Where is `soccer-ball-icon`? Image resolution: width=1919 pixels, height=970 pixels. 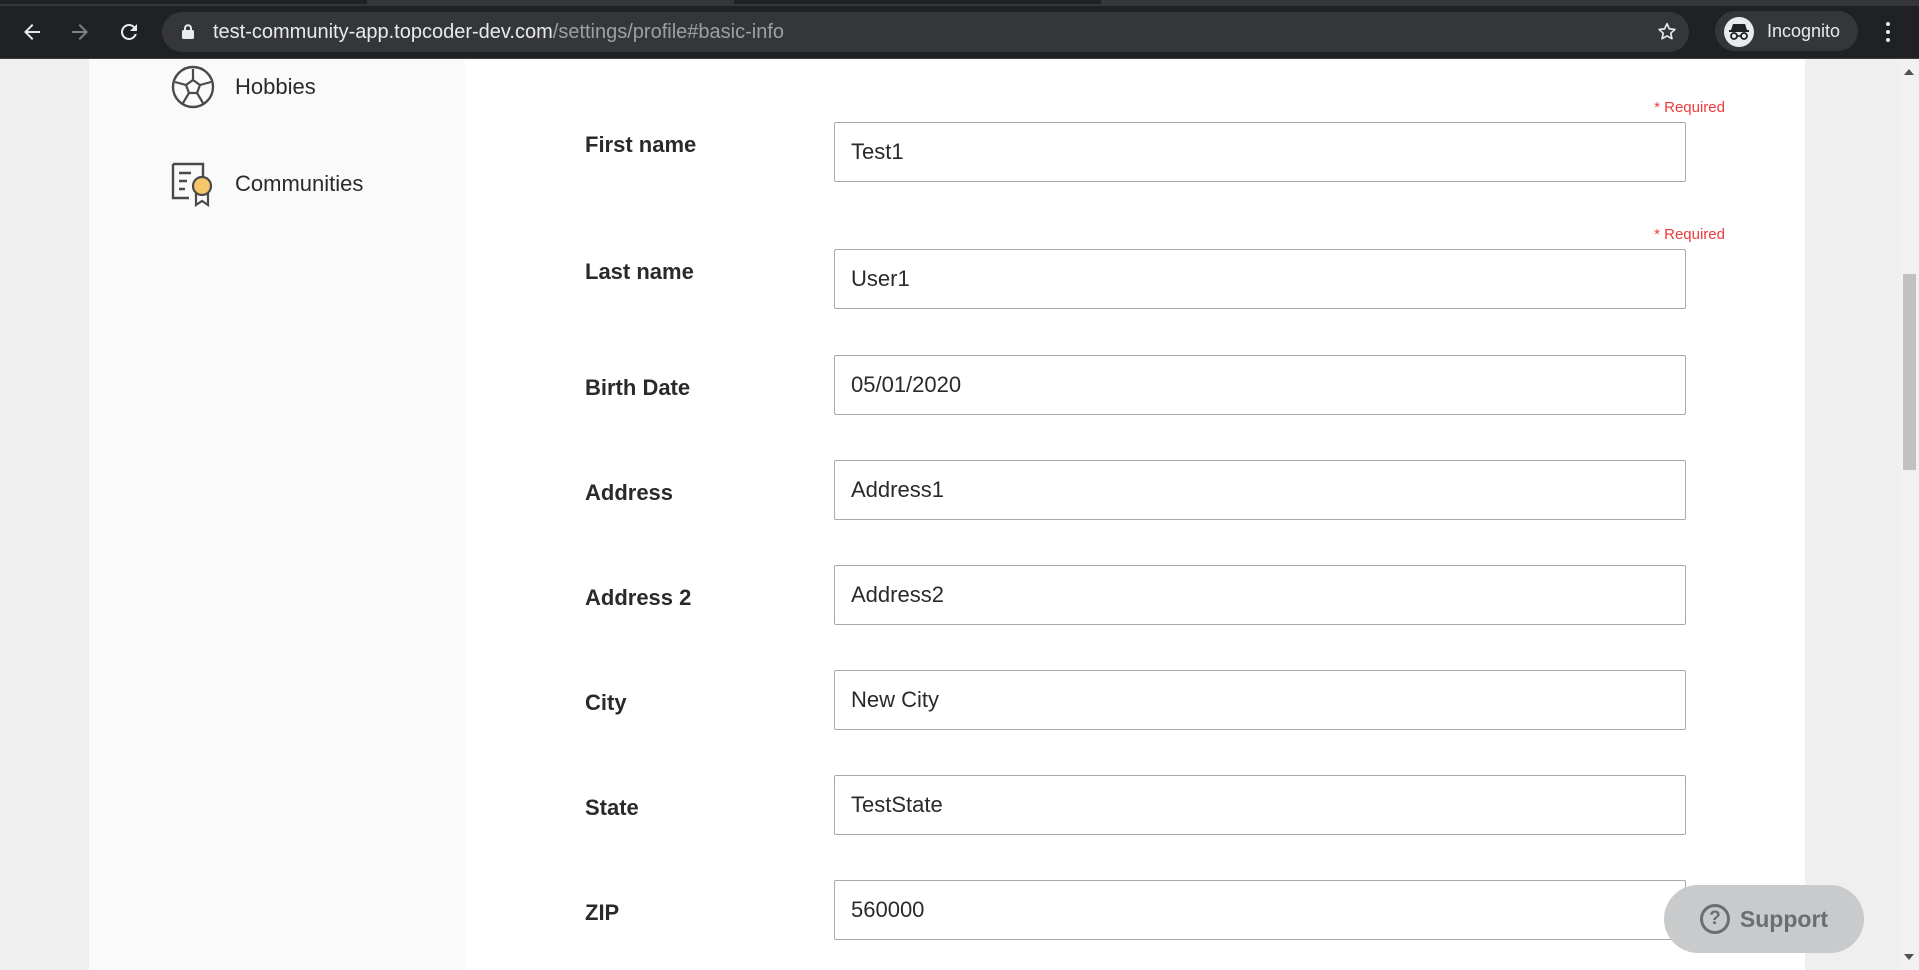 soccer-ball-icon is located at coordinates (193, 87).